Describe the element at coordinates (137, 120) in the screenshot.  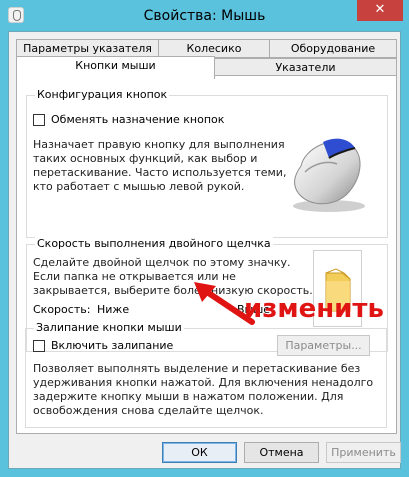
I see `swap-buttons-label: Обменять назначение кнопок` at that location.